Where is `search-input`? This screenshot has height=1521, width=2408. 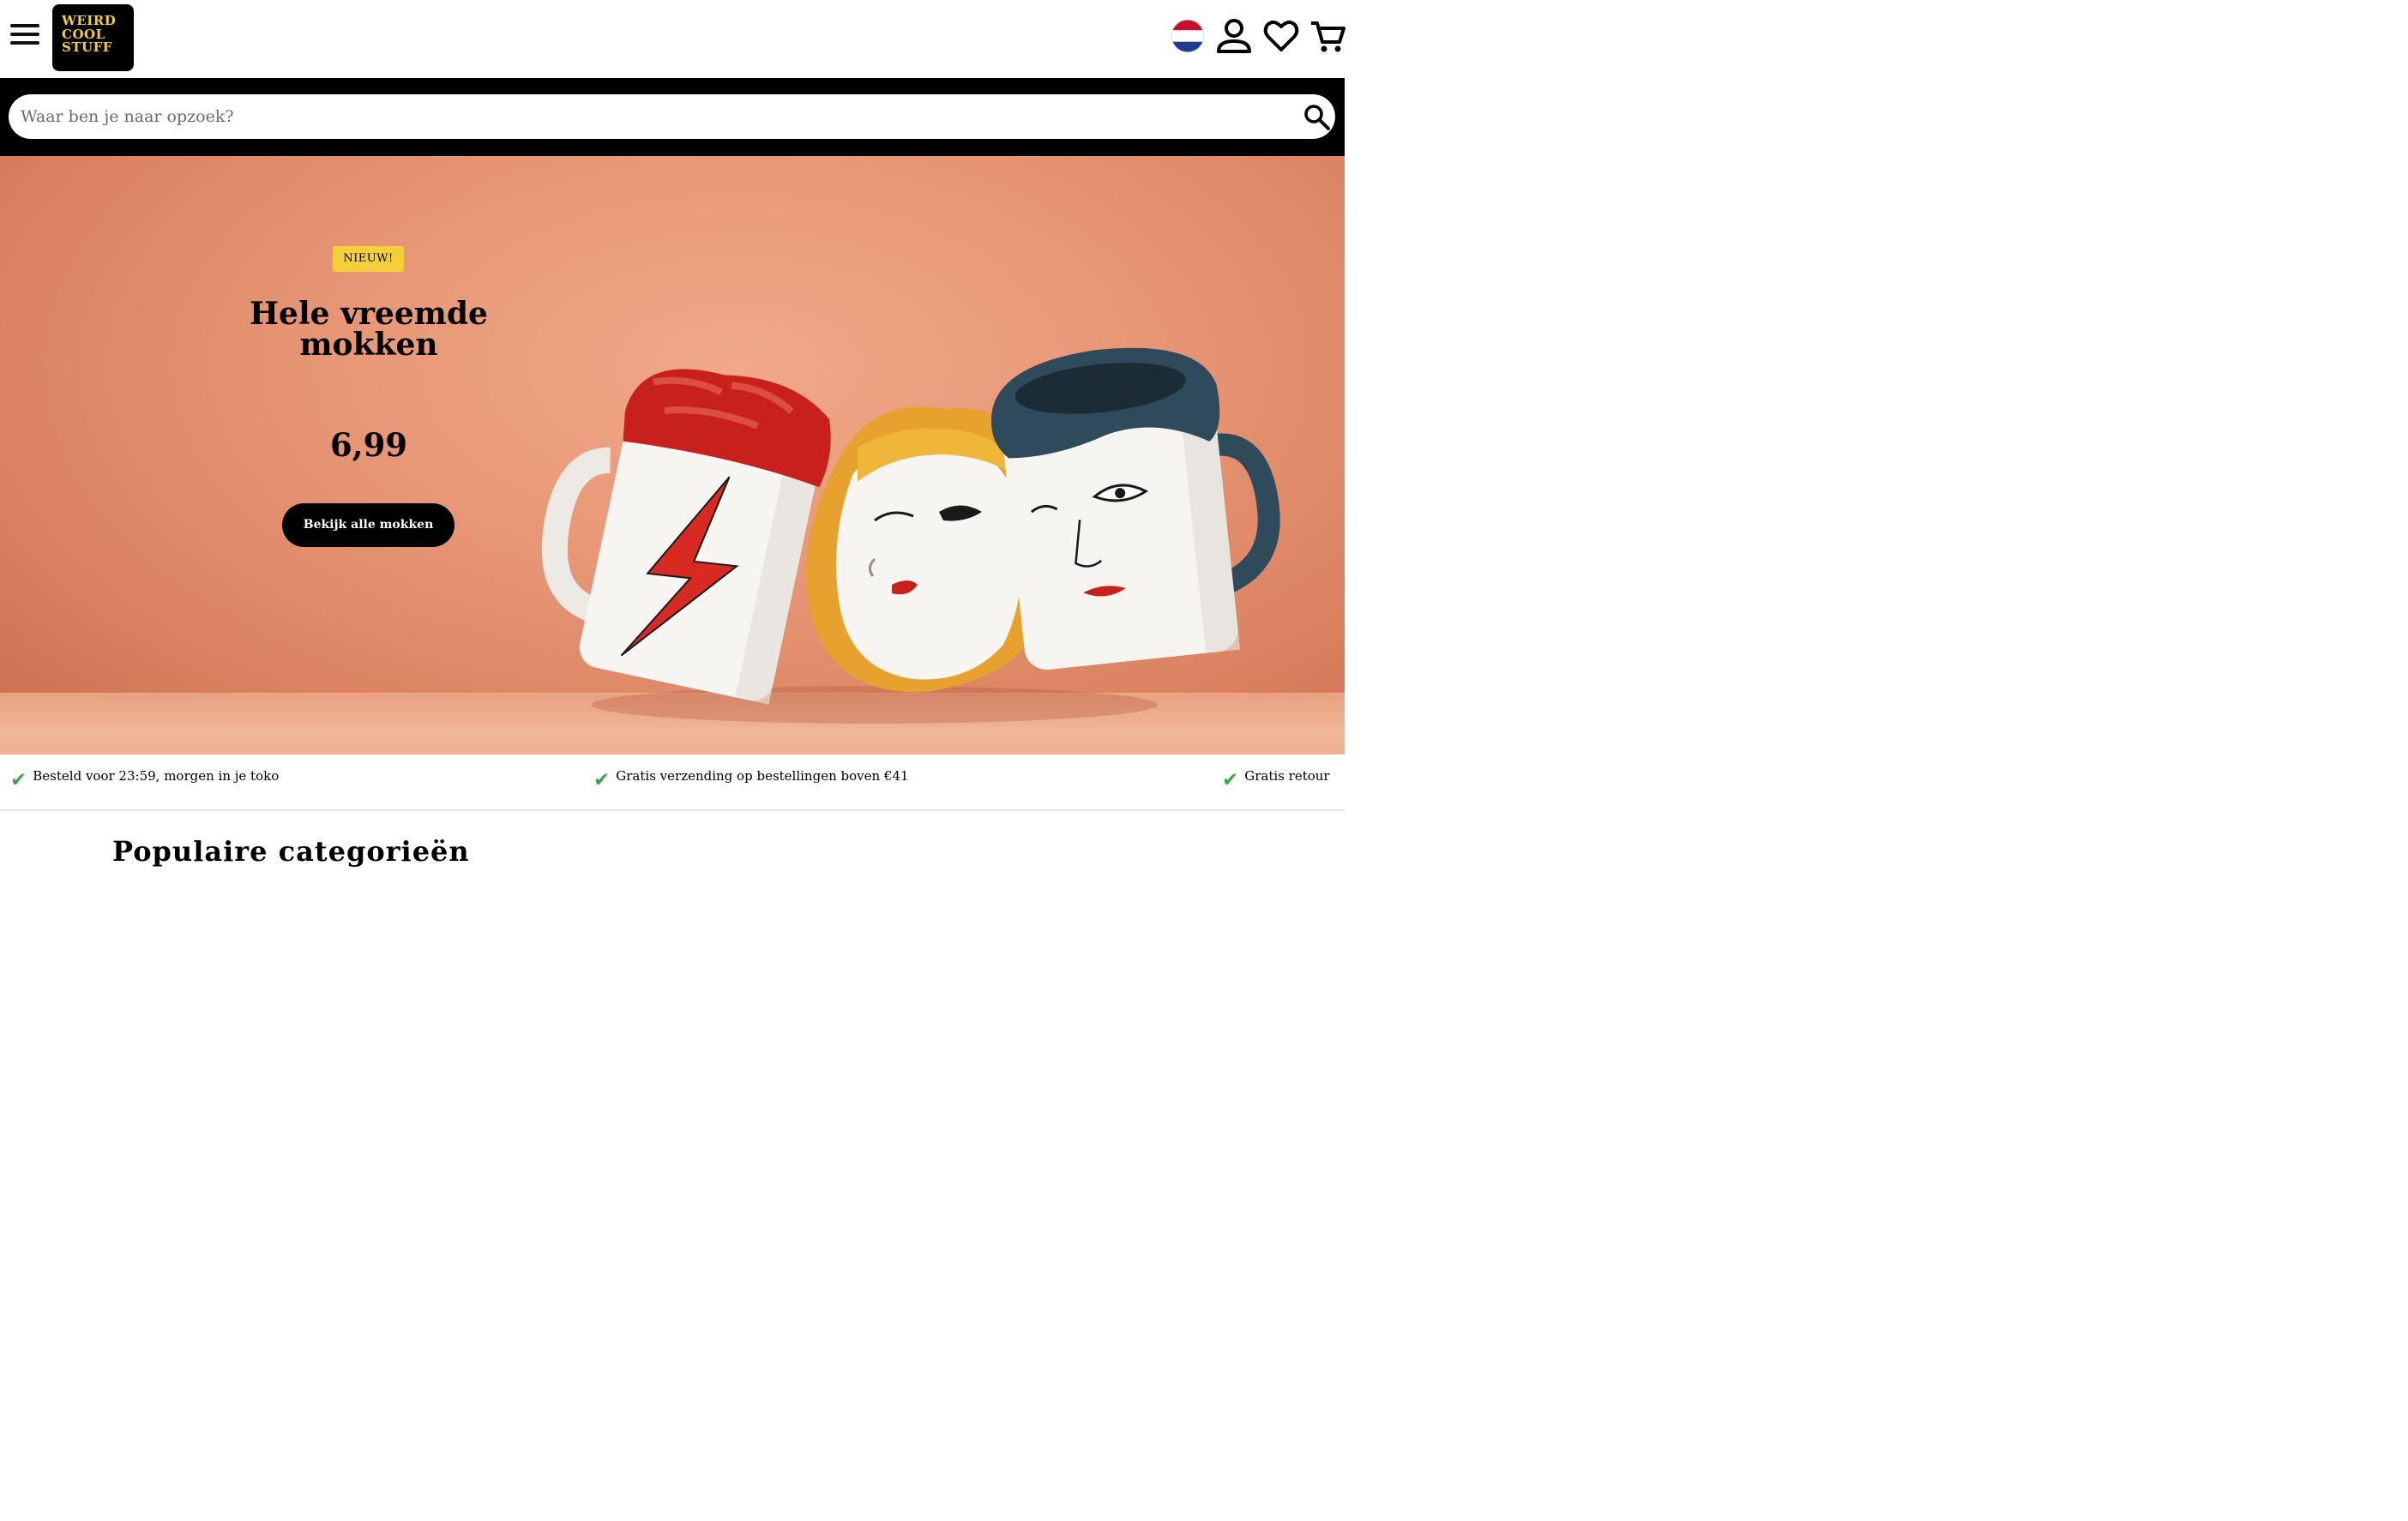 search-input is located at coordinates (655, 117).